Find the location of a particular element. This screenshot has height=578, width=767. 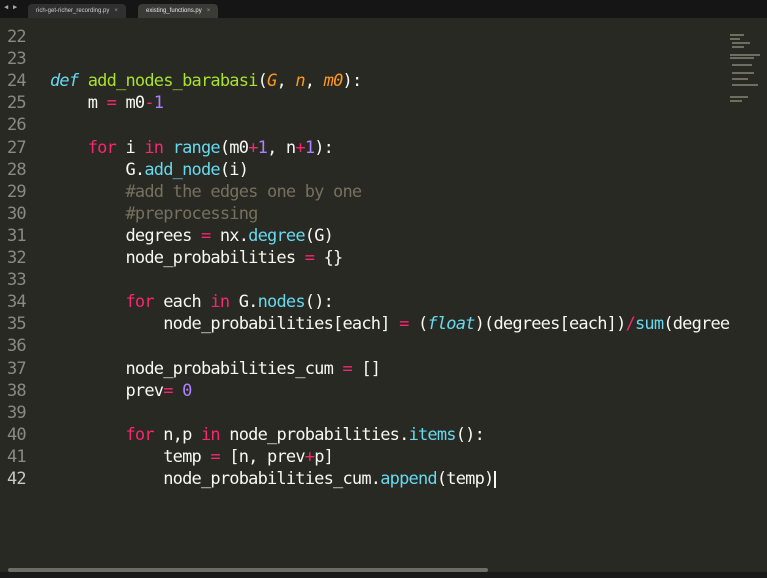

code-token: n is located at coordinates (300, 81).